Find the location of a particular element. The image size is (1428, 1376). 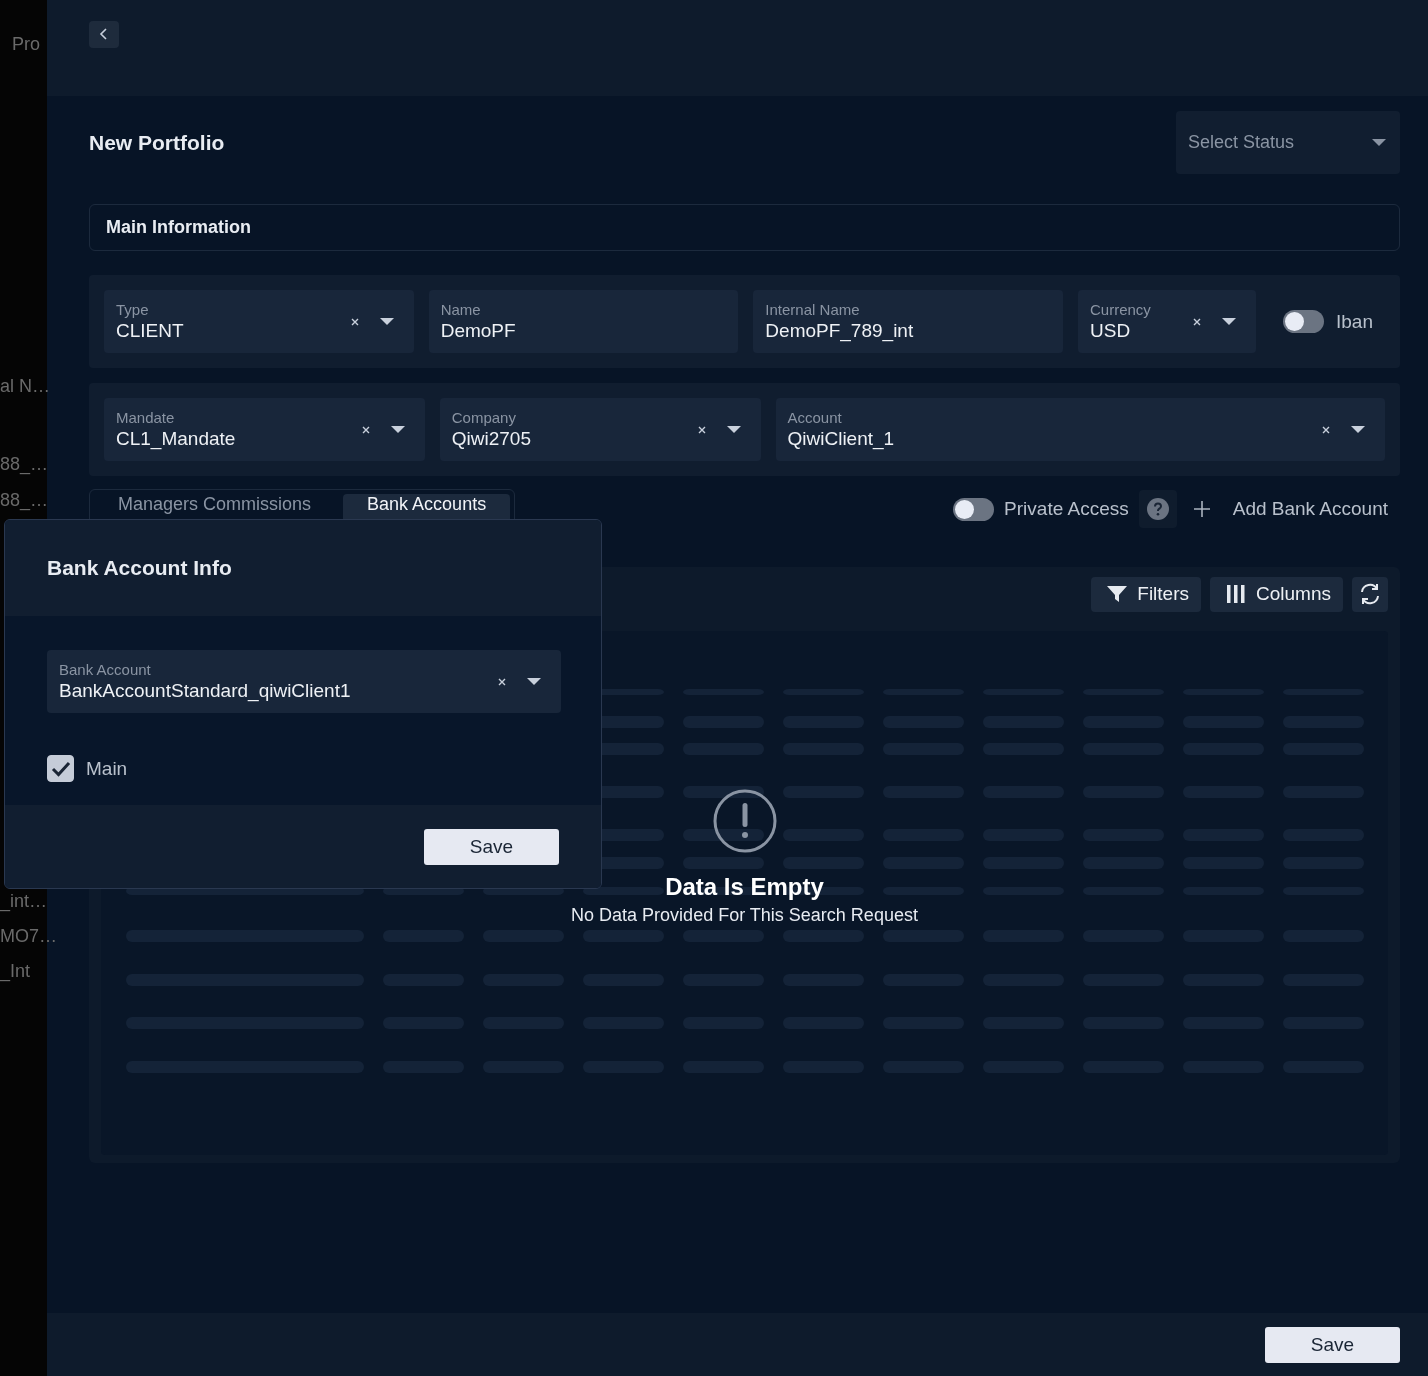

tab: Managers Commissions is located at coordinates (215, 514).